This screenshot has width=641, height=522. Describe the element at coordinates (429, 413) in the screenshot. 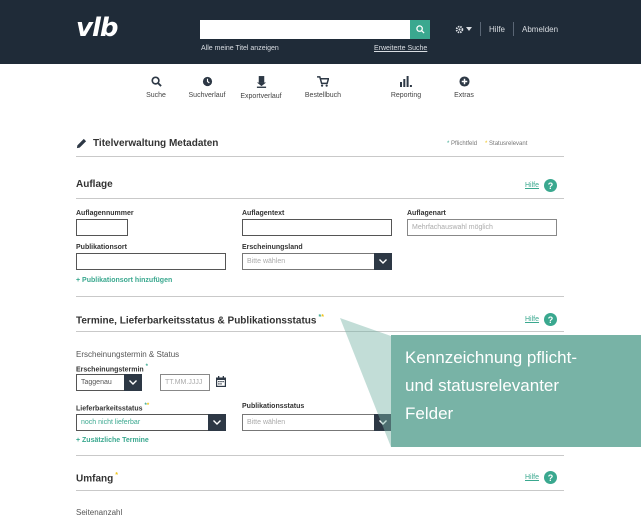

I see `callout-line: Felder` at that location.